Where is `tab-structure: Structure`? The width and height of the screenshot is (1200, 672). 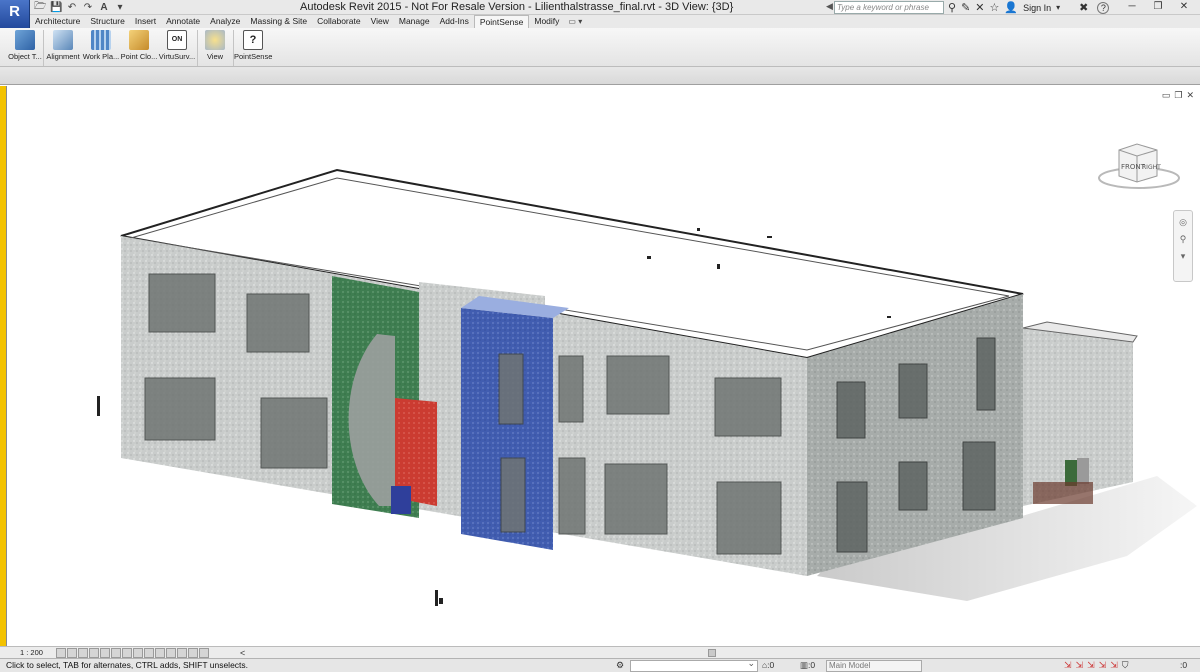
tab-structure: Structure is located at coordinates (107, 21).